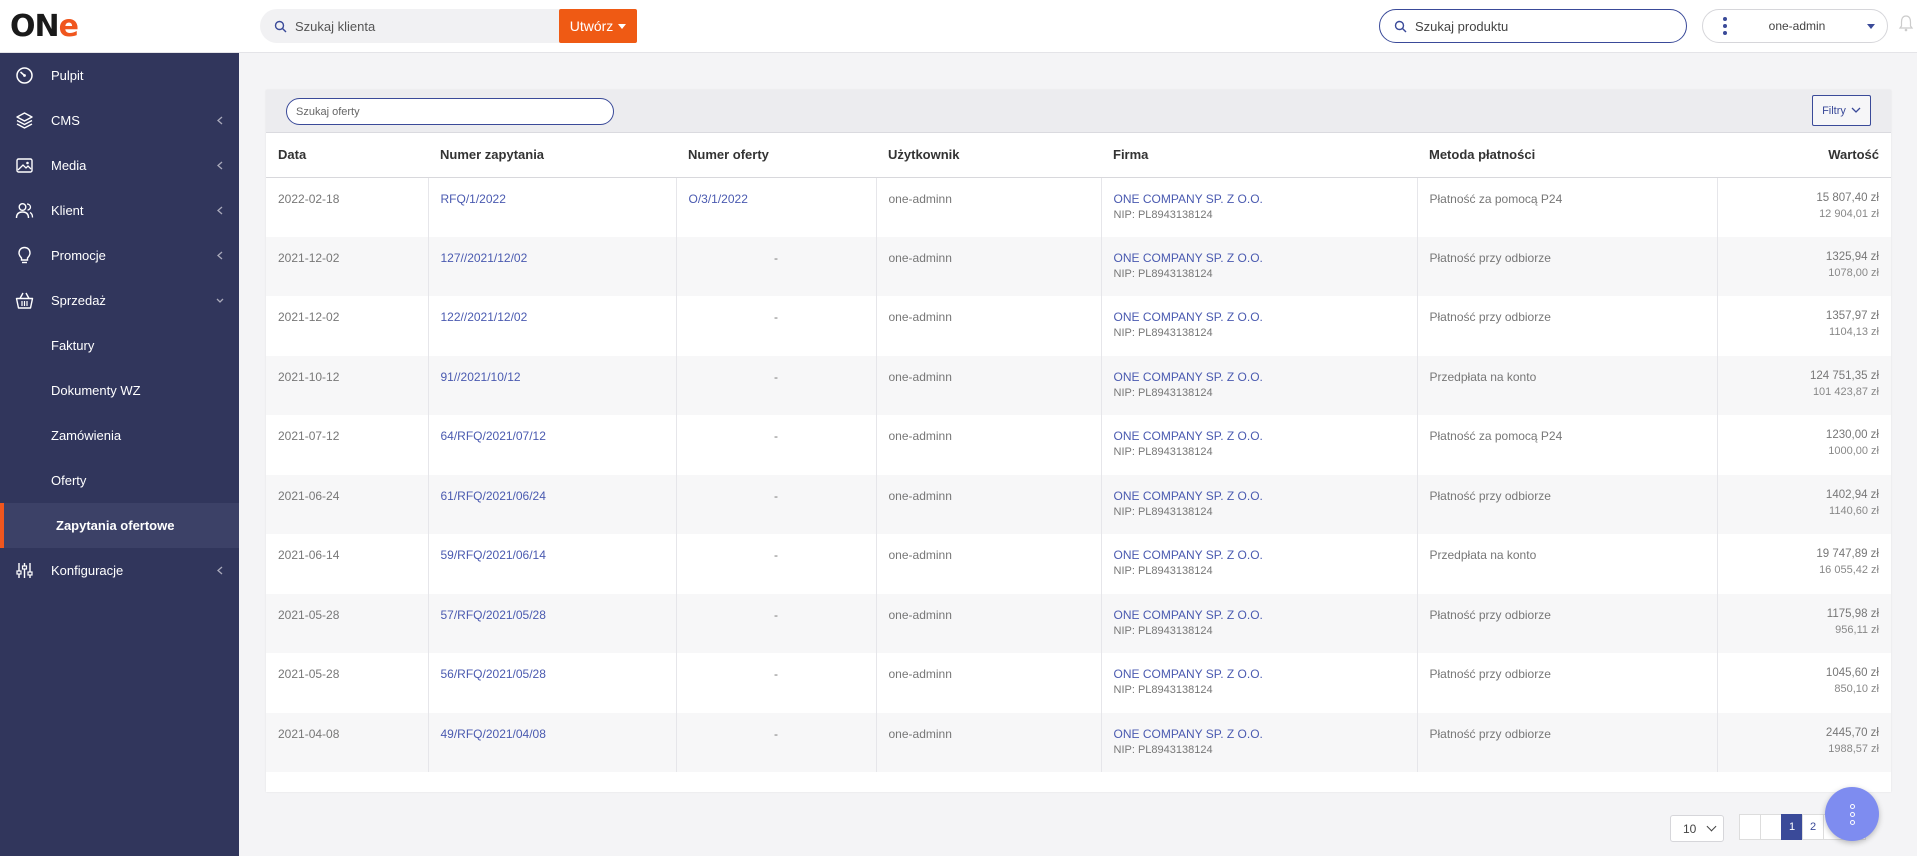  What do you see at coordinates (598, 26) in the screenshot?
I see `create-button: Utwórz` at bounding box center [598, 26].